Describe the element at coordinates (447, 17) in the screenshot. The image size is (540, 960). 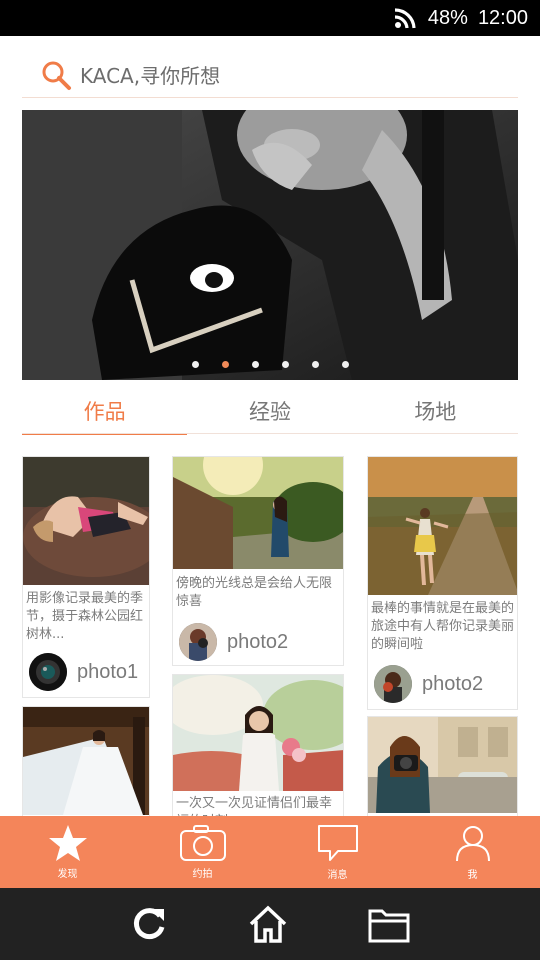
I see `battery-level: 48%` at that location.